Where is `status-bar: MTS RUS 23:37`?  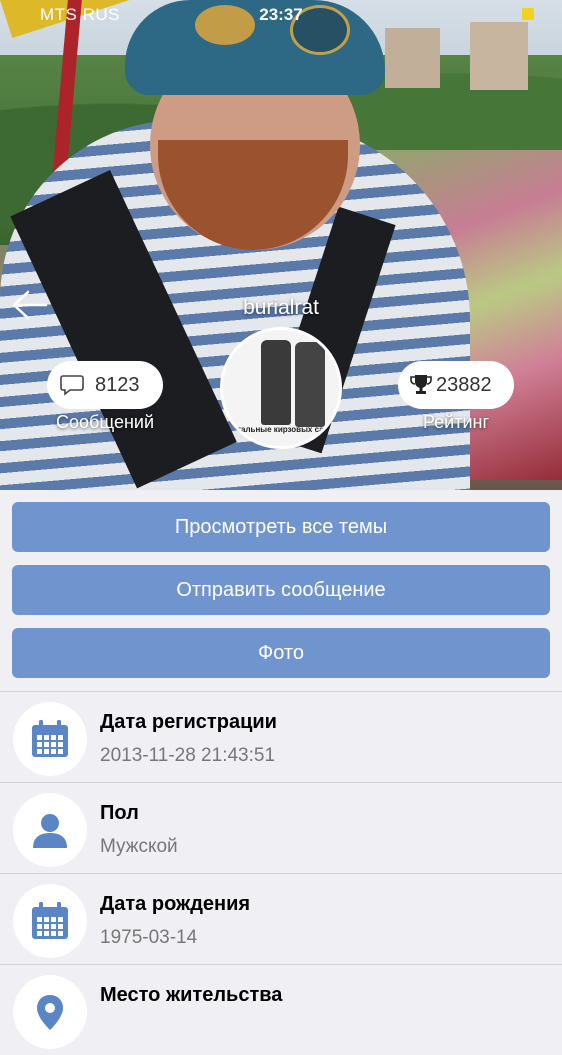
status-bar: MTS RUS 23:37 is located at coordinates (281, 15).